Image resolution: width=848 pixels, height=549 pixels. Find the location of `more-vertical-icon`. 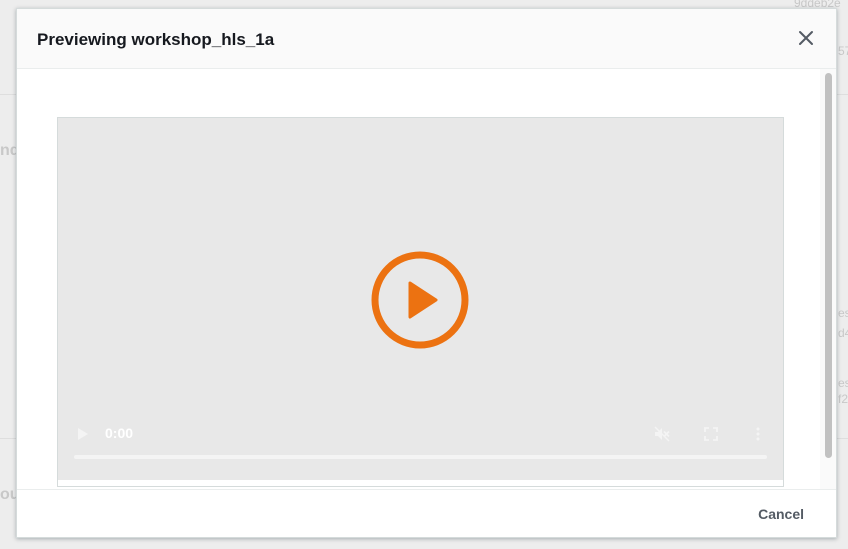

more-vertical-icon is located at coordinates (758, 434).